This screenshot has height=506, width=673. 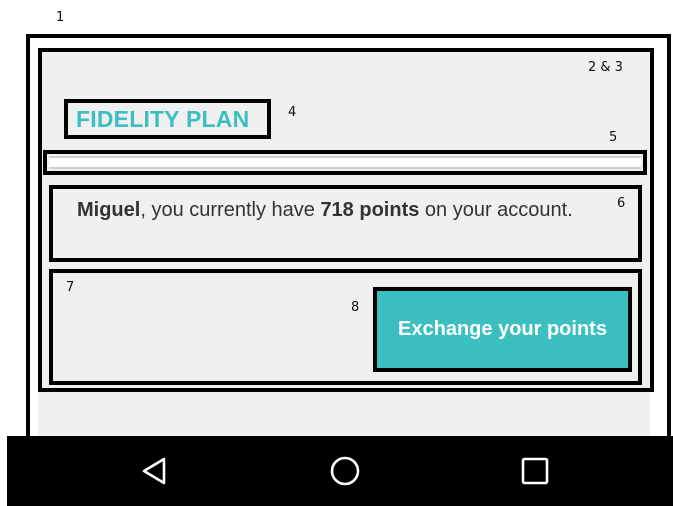 I want to click on divider, so click(x=345, y=162).